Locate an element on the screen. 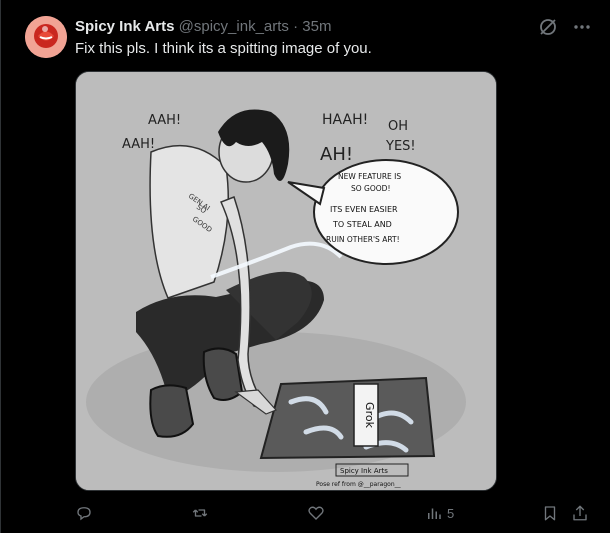 The width and height of the screenshot is (610, 533). reply-icon is located at coordinates (84, 514).